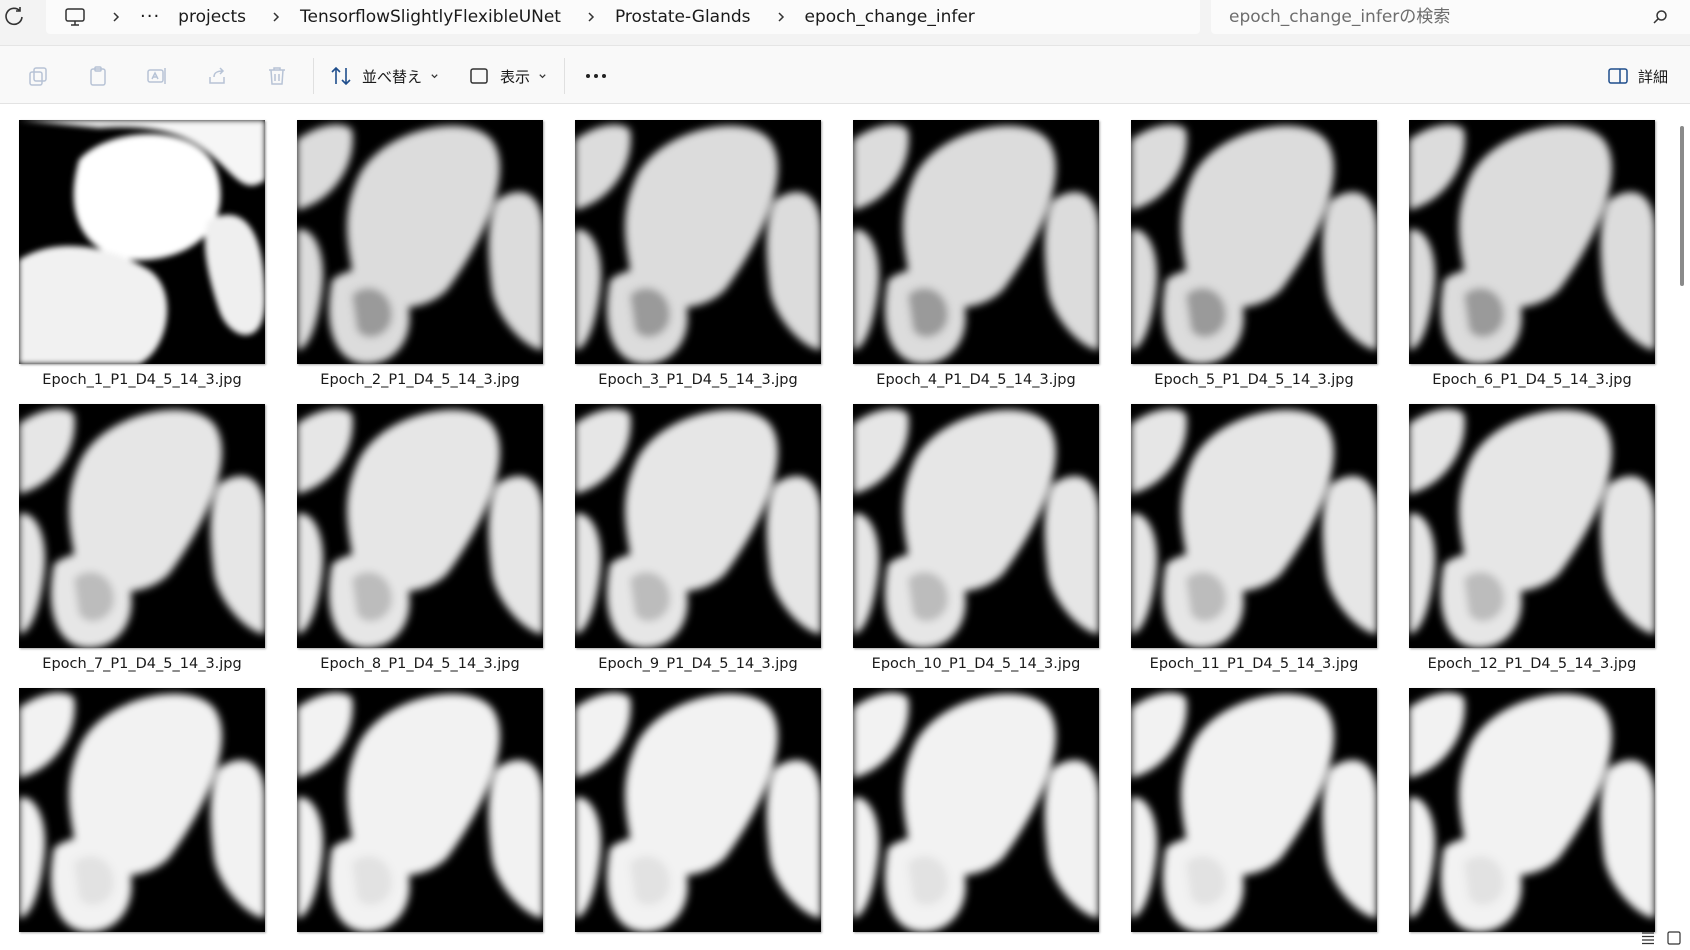 This screenshot has width=1690, height=950. Describe the element at coordinates (1254, 380) in the screenshot. I see `file-name: Epoch_5_P1_D4_5_14_3.jpg` at that location.